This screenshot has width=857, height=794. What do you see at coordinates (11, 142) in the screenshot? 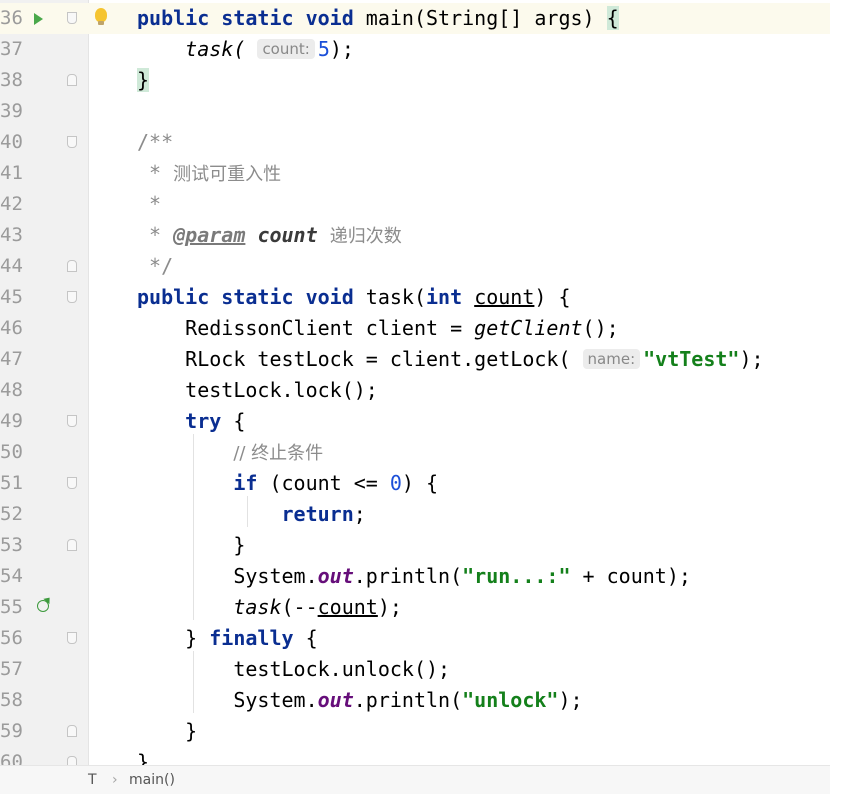
I see `line-number: 40` at bounding box center [11, 142].